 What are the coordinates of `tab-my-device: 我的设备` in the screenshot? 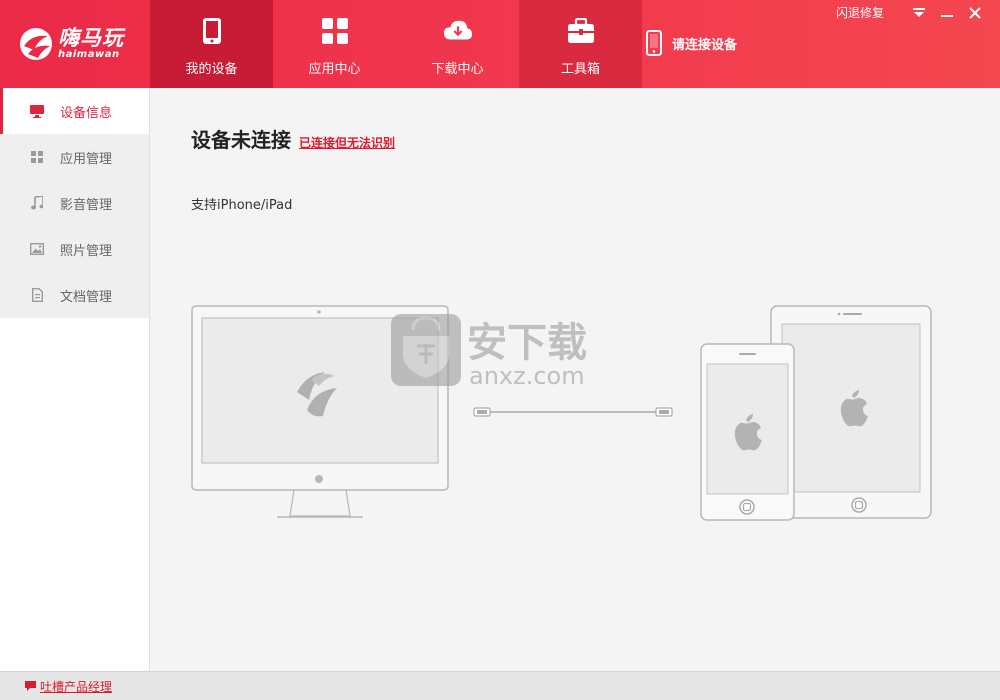 It's located at (211, 44).